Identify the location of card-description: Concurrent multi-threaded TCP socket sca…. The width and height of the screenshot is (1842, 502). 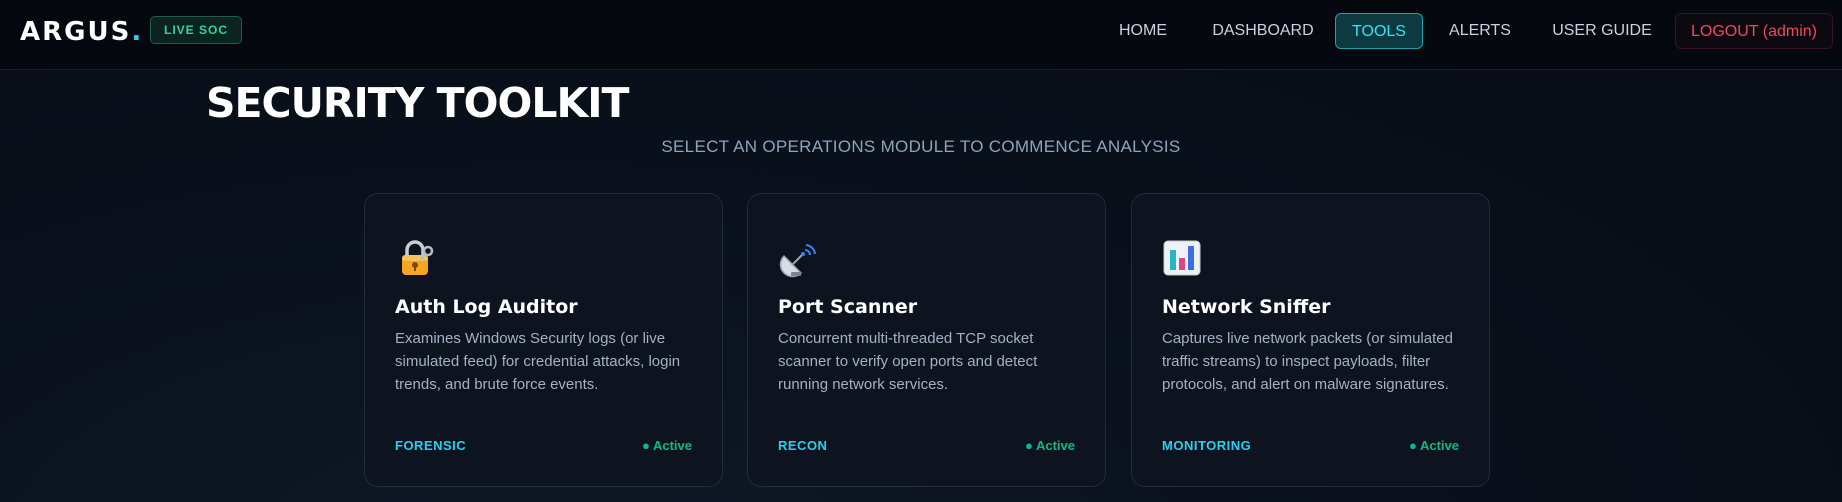
(908, 361).